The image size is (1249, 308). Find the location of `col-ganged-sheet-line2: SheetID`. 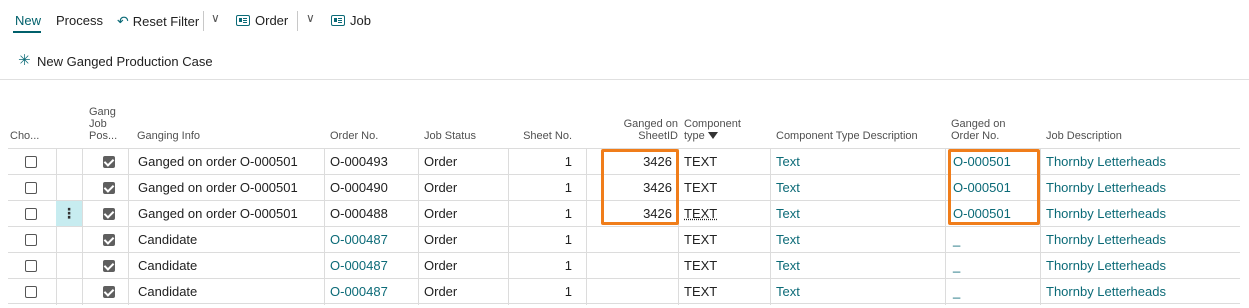

col-ganged-sheet-line2: SheetID is located at coordinates (658, 136).